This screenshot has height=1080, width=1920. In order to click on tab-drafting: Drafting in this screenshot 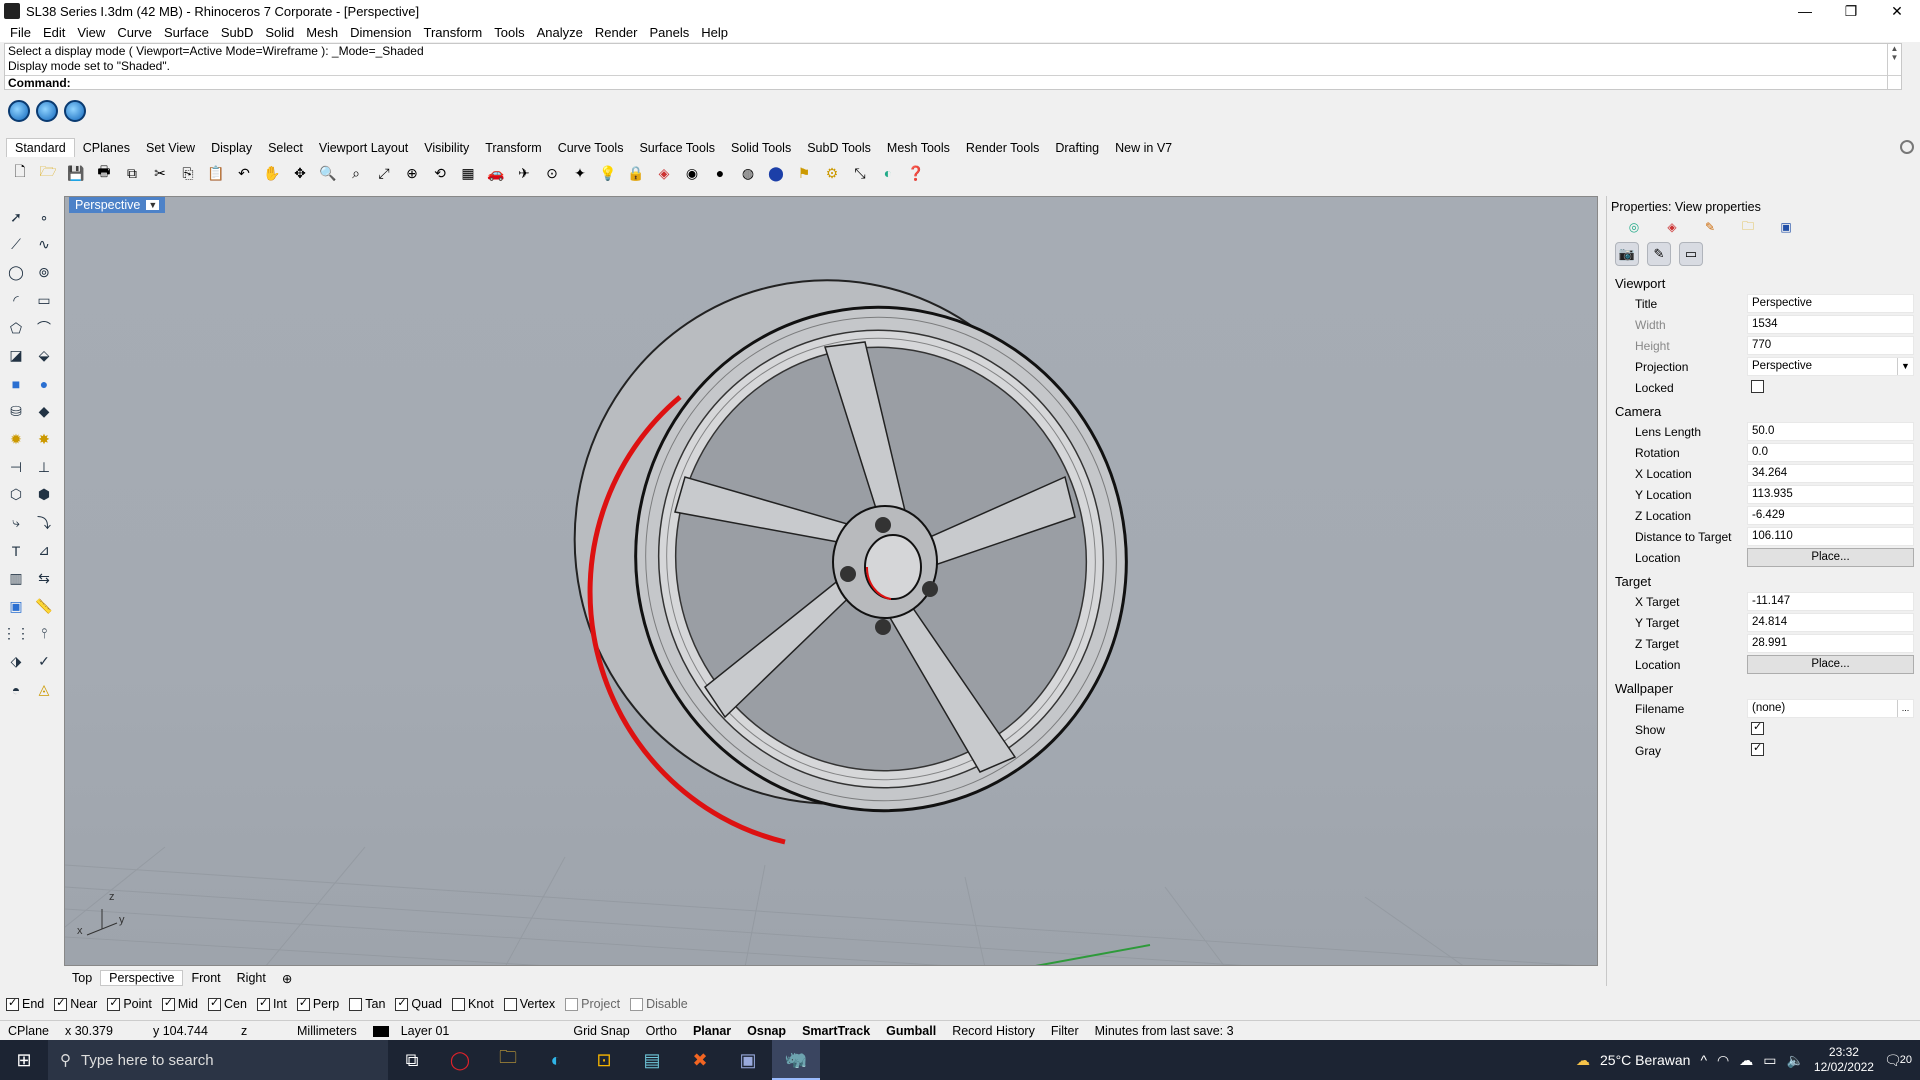, I will do `click(1077, 148)`.